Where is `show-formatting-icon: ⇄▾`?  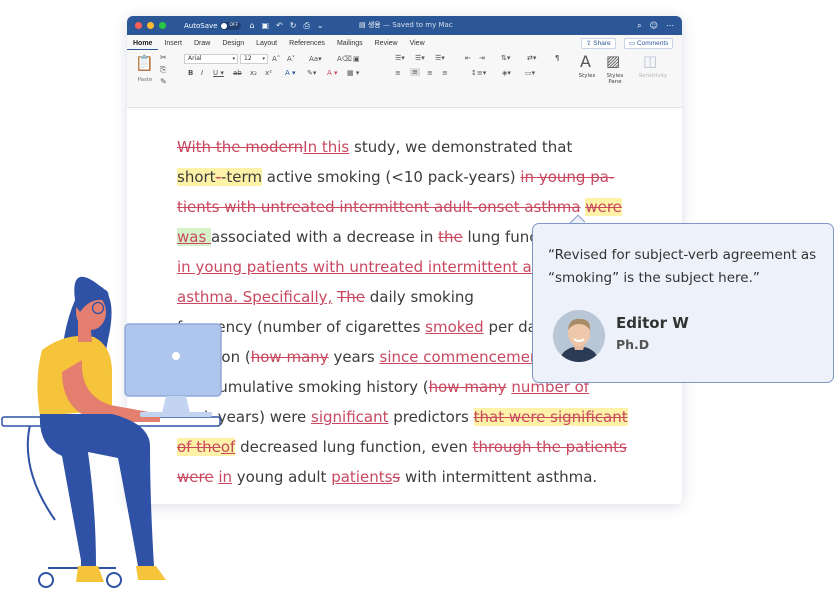
show-formatting-icon: ⇄▾ is located at coordinates (531, 58).